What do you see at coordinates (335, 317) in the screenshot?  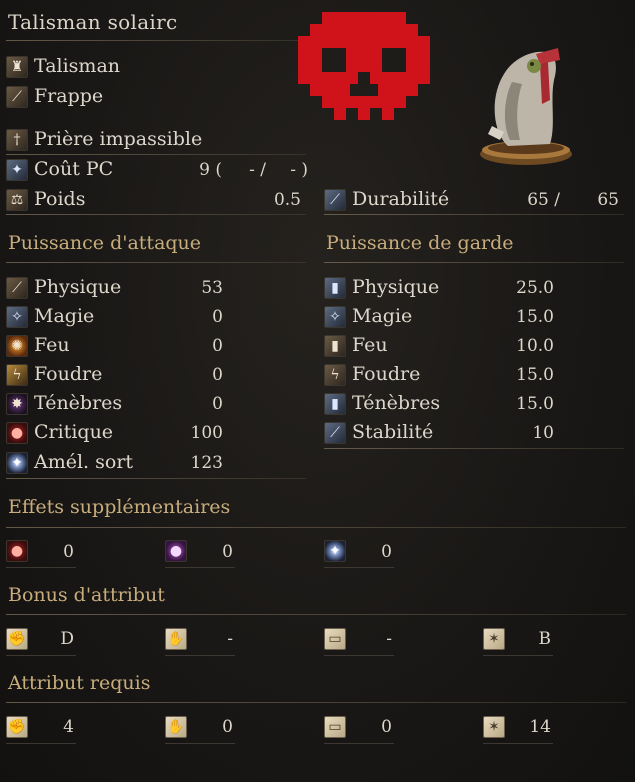 I see `magic-guard-icon: ✧` at bounding box center [335, 317].